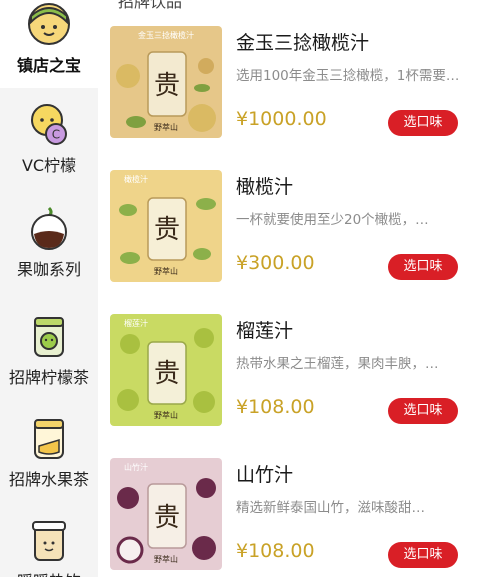  I want to click on product-name: 橄榄汁, so click(265, 187).